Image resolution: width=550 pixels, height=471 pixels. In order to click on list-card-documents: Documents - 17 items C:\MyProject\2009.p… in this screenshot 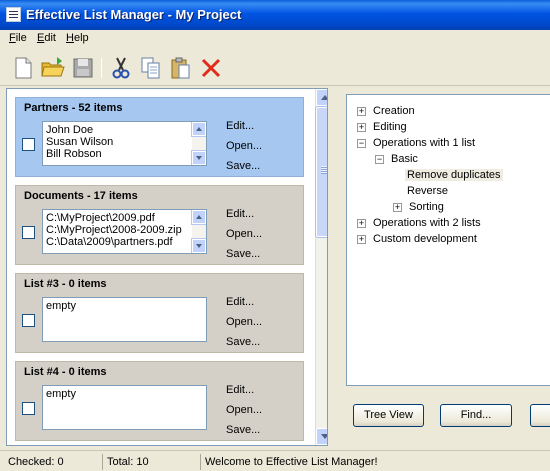, I will do `click(159, 225)`.